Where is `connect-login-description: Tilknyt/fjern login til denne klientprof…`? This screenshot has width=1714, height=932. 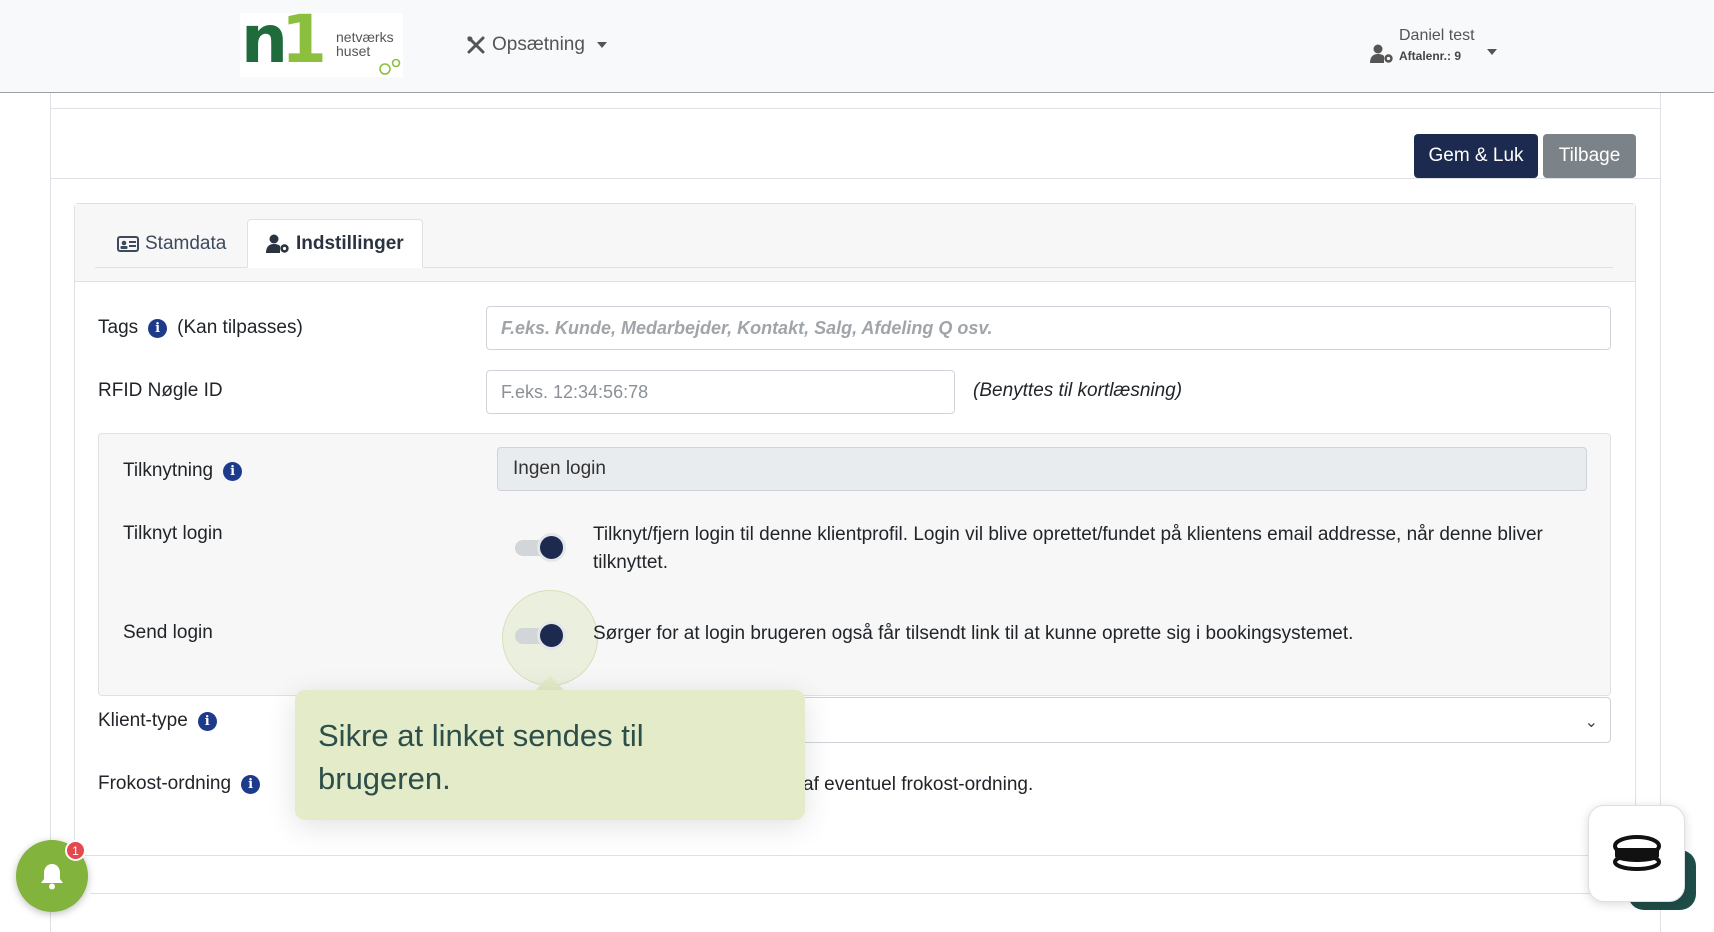
connect-login-description: Tilknyt/fjern login til denne klientprof… is located at coordinates (1068, 548).